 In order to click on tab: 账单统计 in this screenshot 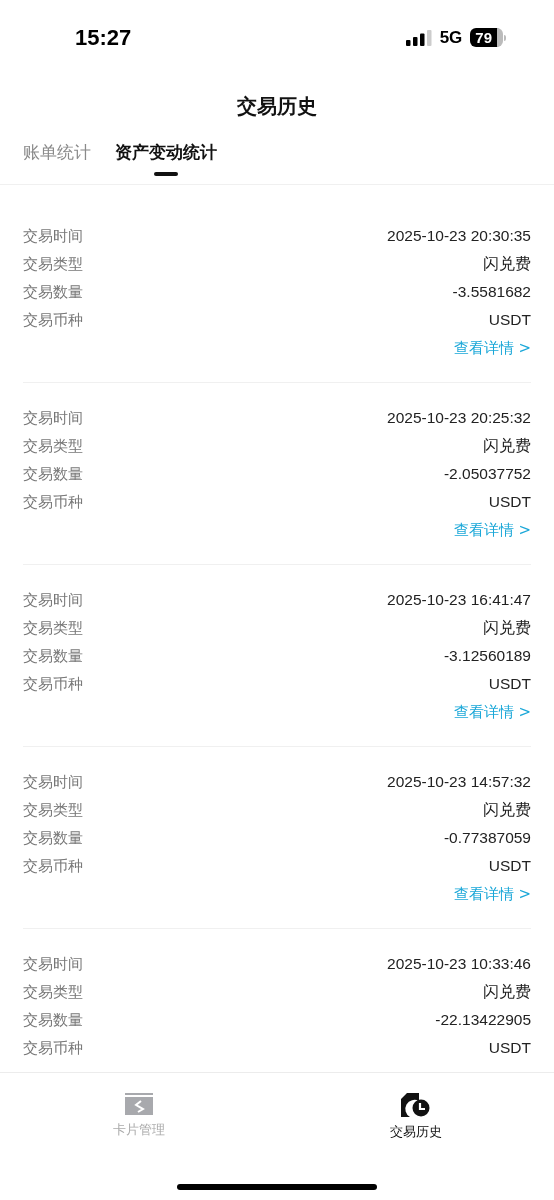, I will do `click(57, 162)`.